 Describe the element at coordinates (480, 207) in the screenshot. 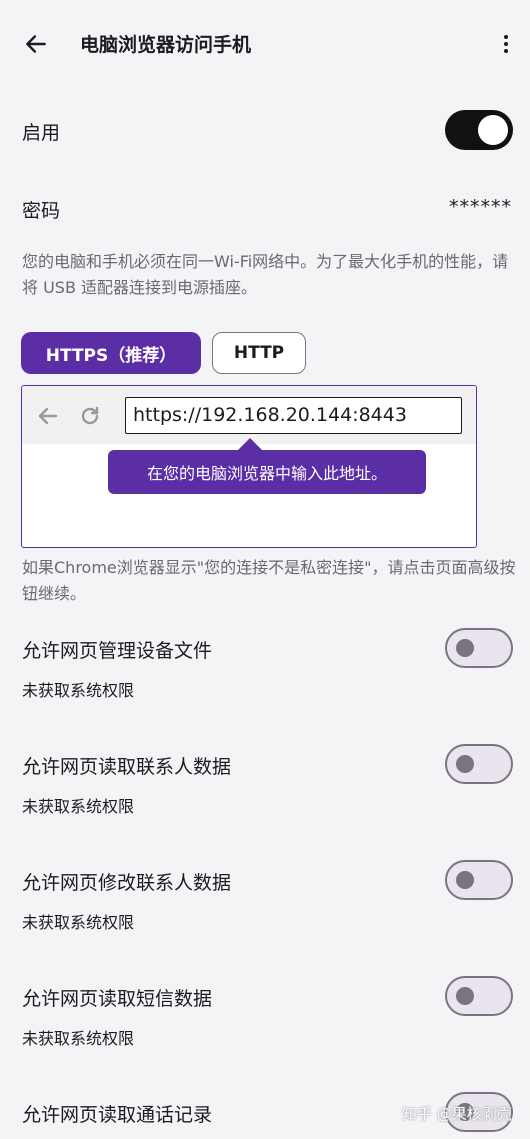

I see `password-value: ******` at that location.